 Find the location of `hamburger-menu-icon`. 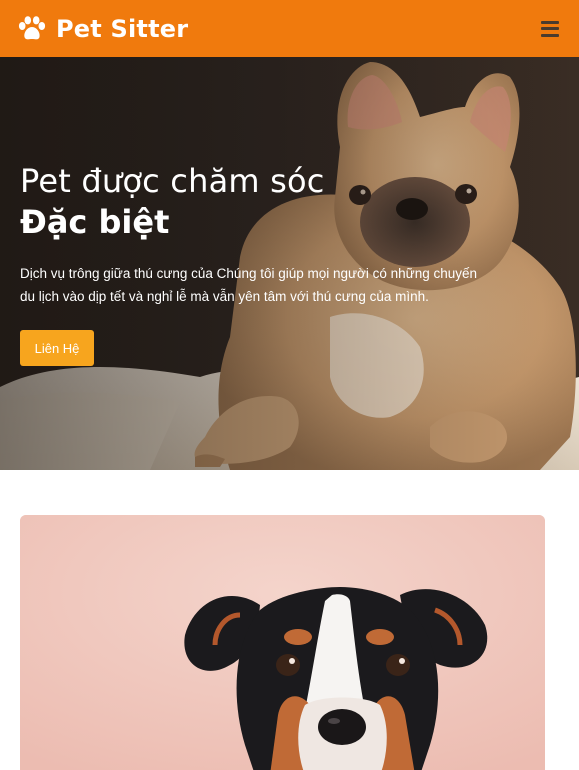

hamburger-menu-icon is located at coordinates (550, 28).